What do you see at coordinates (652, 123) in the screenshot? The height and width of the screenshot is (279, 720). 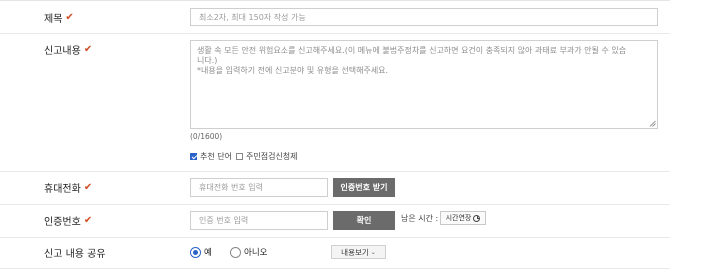 I see `resize-handle-icon` at bounding box center [652, 123].